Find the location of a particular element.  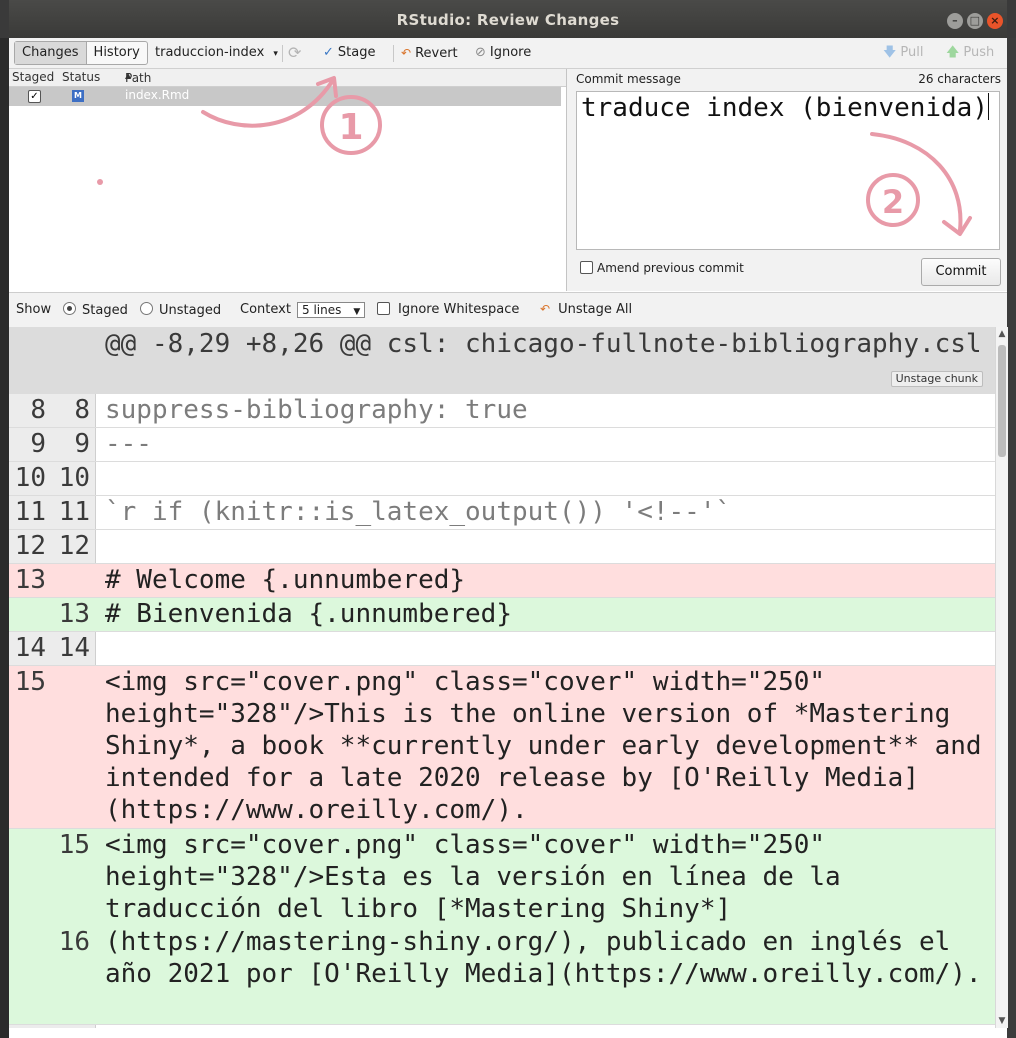

line-content: `r if (knitr::is_latex_output()) '<!--'` is located at coordinates (418, 512).